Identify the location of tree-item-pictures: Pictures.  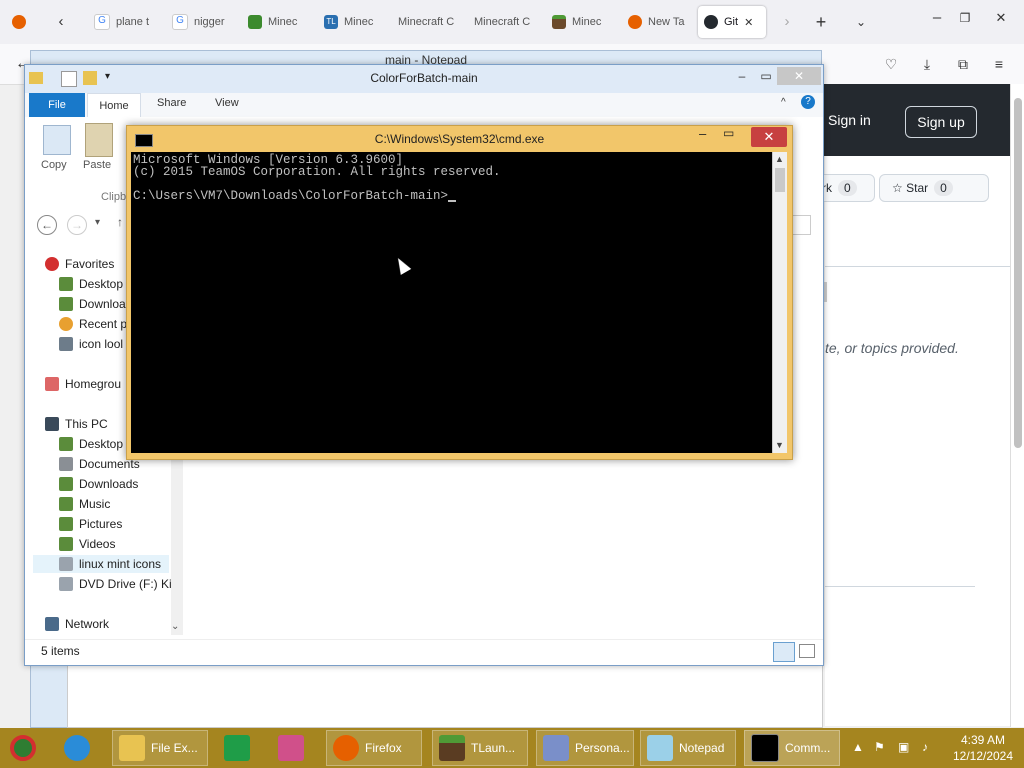
(90, 524).